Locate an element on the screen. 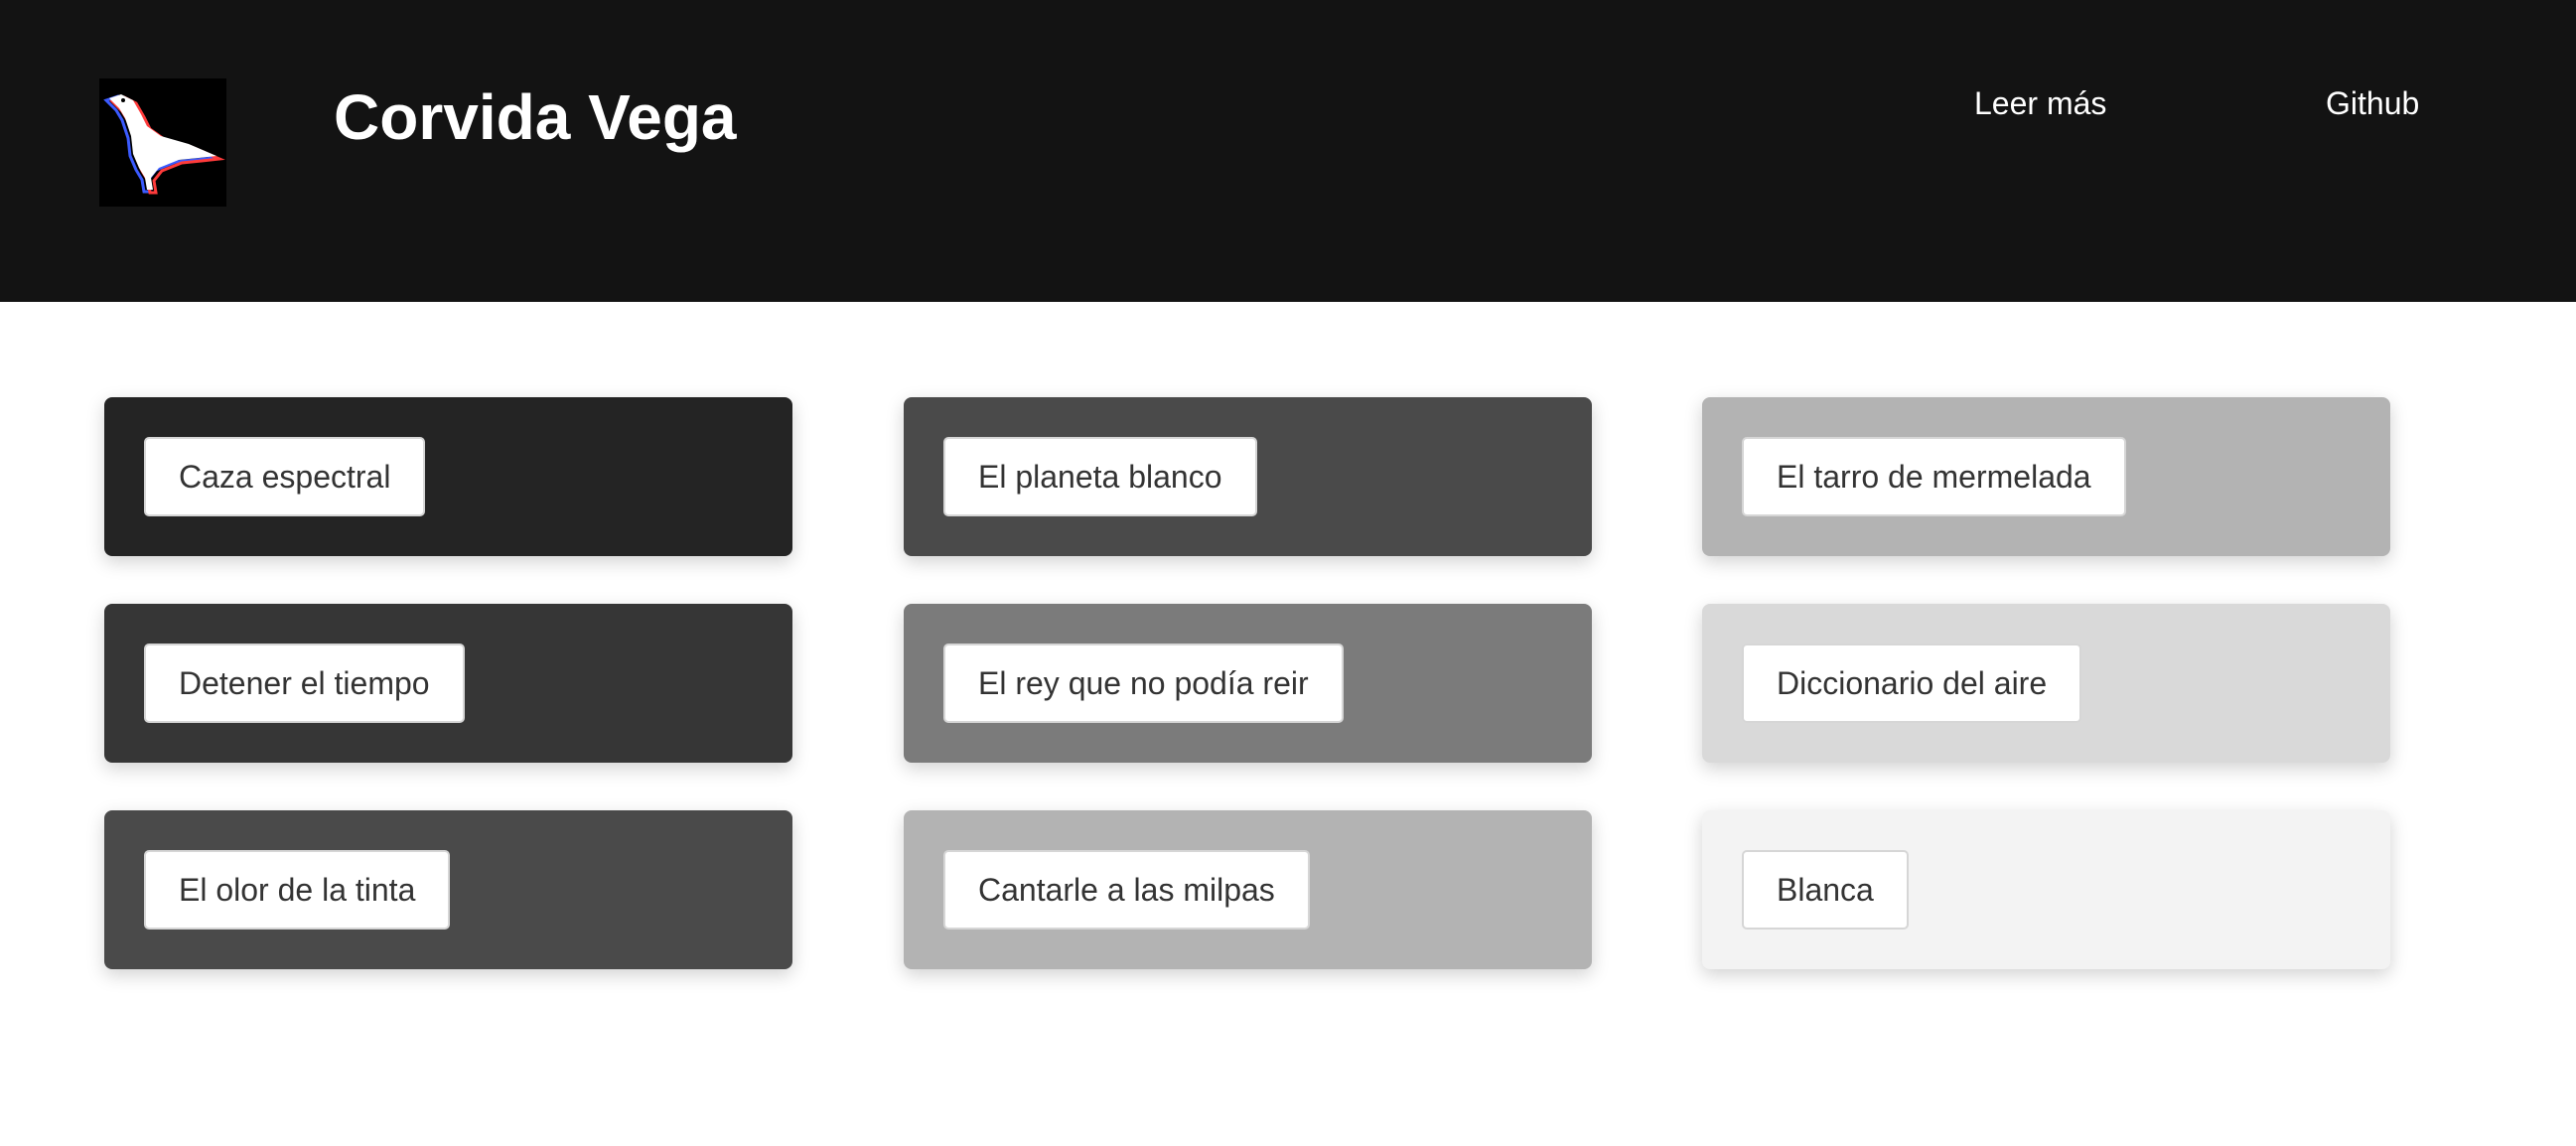 Image resolution: width=2576 pixels, height=1146 pixels. card-diccionario-del-aire: Diccionario del aire is located at coordinates (2046, 683).